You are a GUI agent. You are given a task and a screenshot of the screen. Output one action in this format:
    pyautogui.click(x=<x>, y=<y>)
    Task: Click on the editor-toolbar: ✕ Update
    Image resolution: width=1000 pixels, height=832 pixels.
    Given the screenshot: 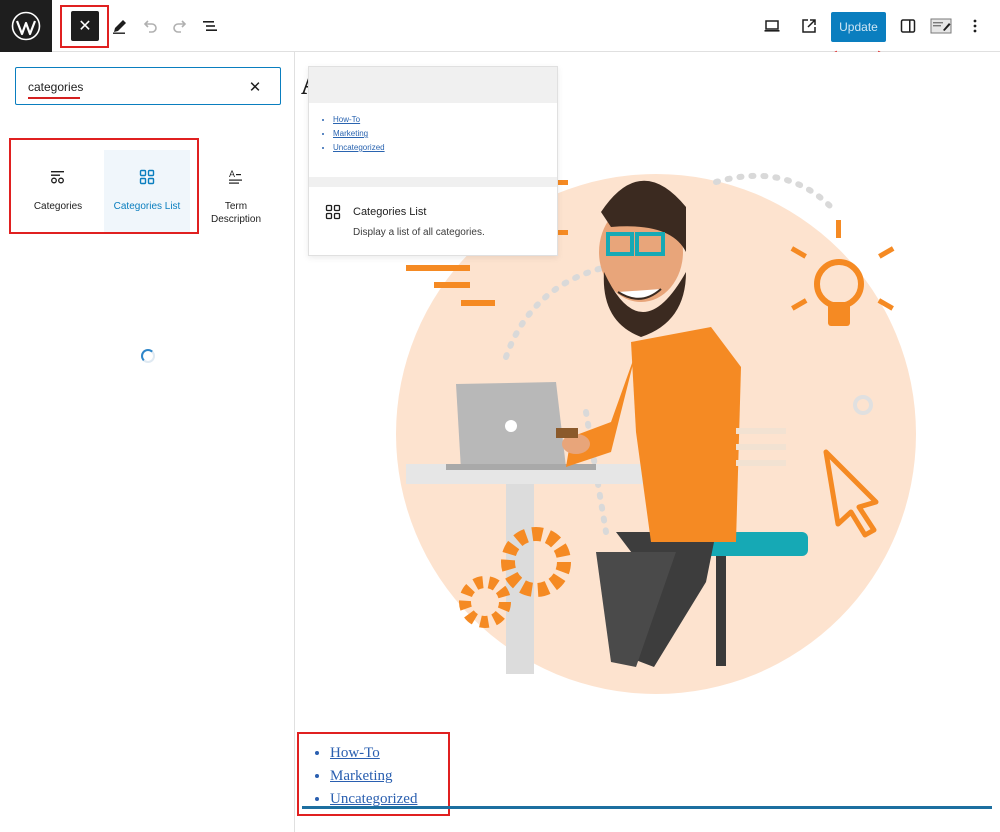 What is the action you would take?
    pyautogui.click(x=500, y=39)
    